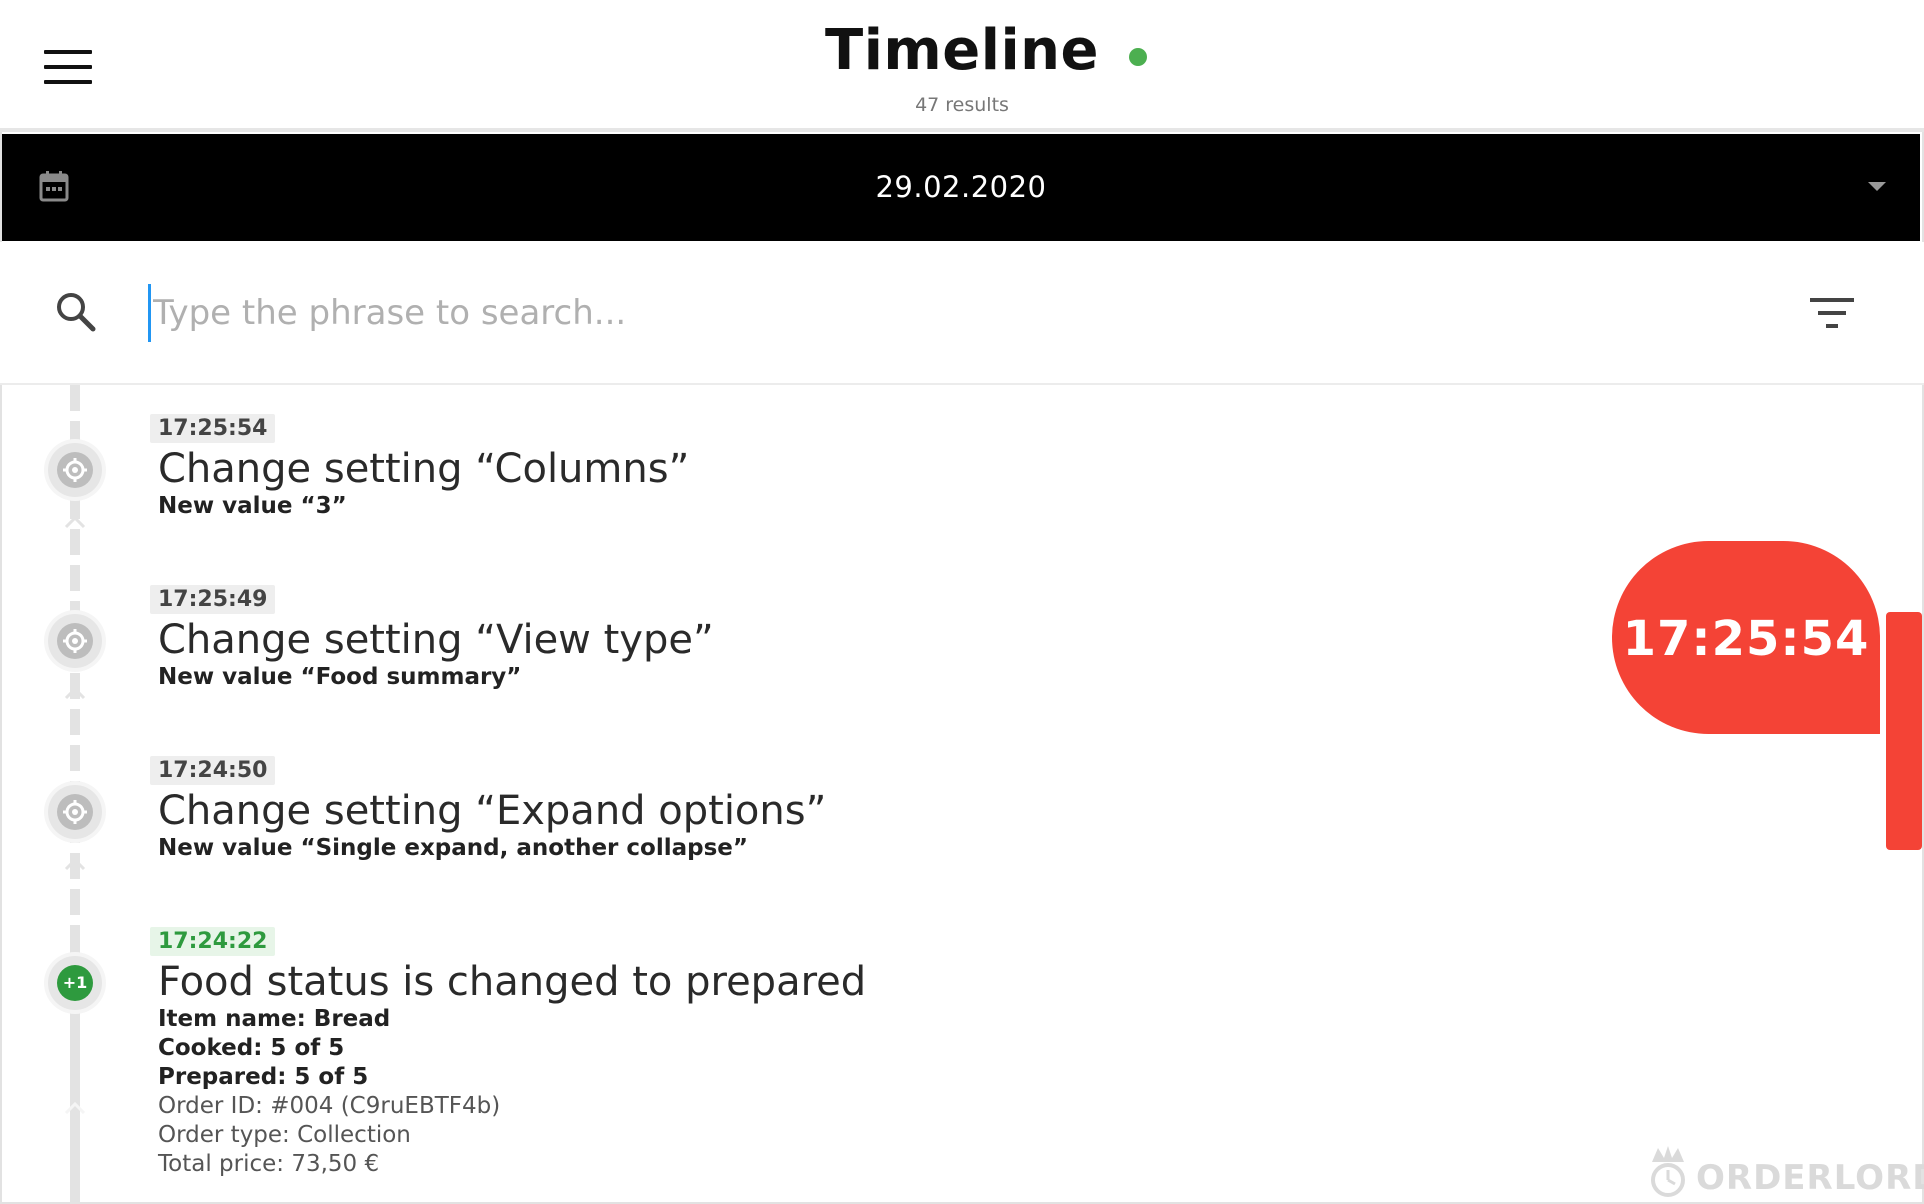  What do you see at coordinates (512, 982) in the screenshot?
I see `entry-title: Food status is changed to prepared` at bounding box center [512, 982].